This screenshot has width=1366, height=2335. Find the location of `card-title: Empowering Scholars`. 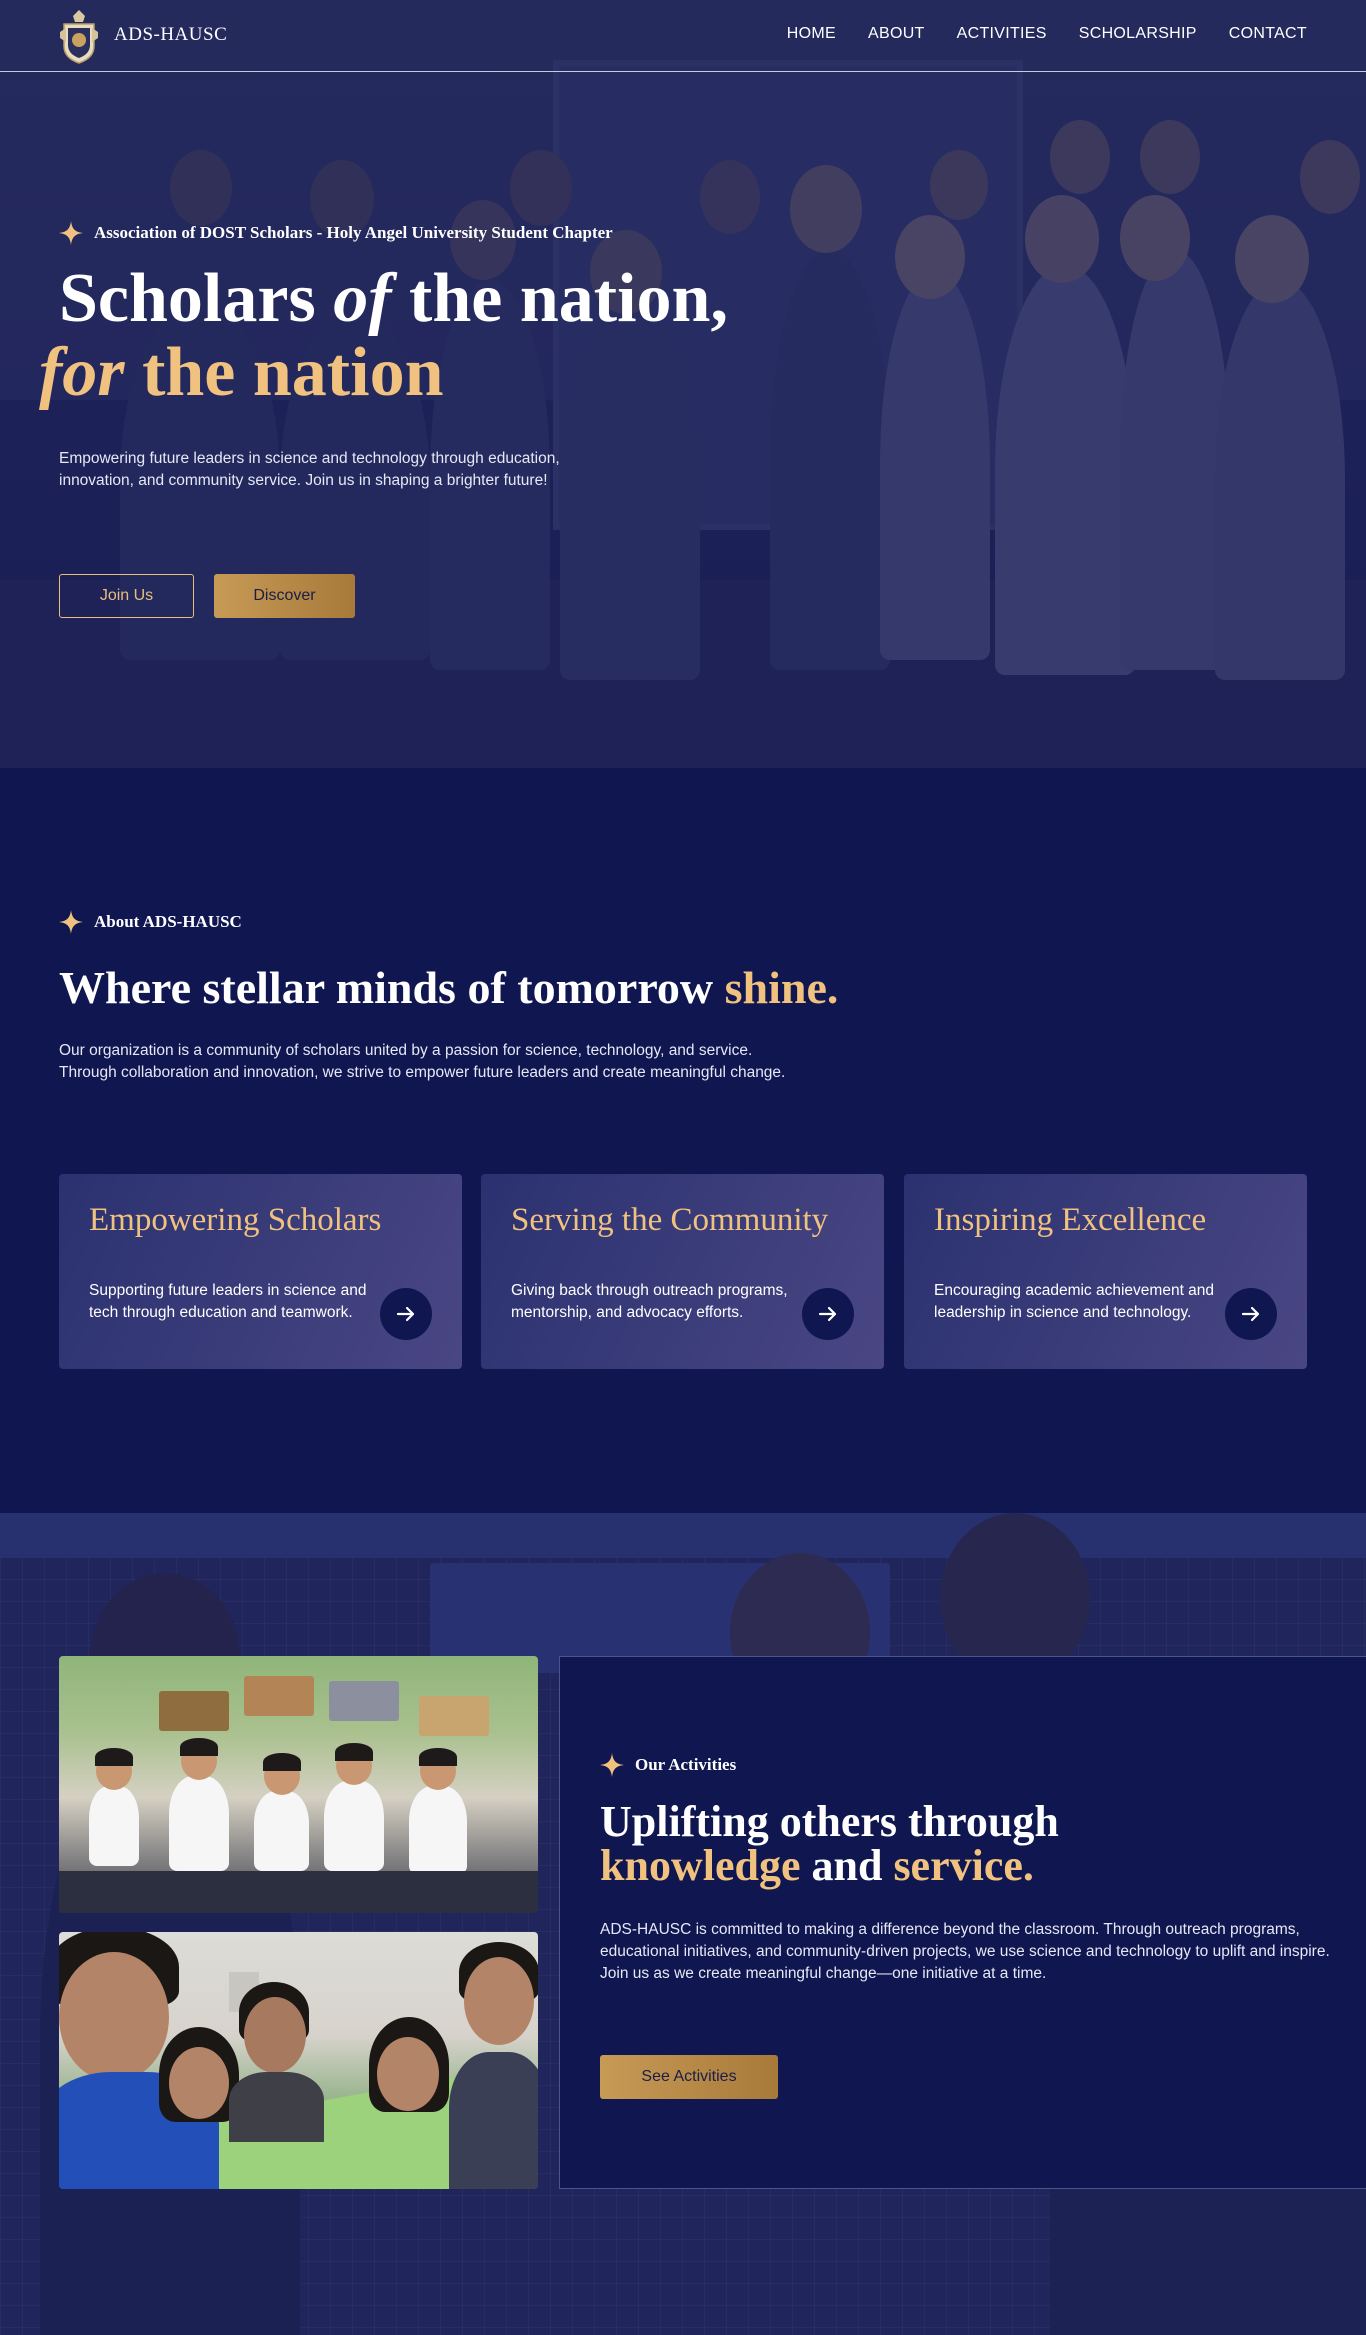

card-title: Empowering Scholars is located at coordinates (235, 1220).